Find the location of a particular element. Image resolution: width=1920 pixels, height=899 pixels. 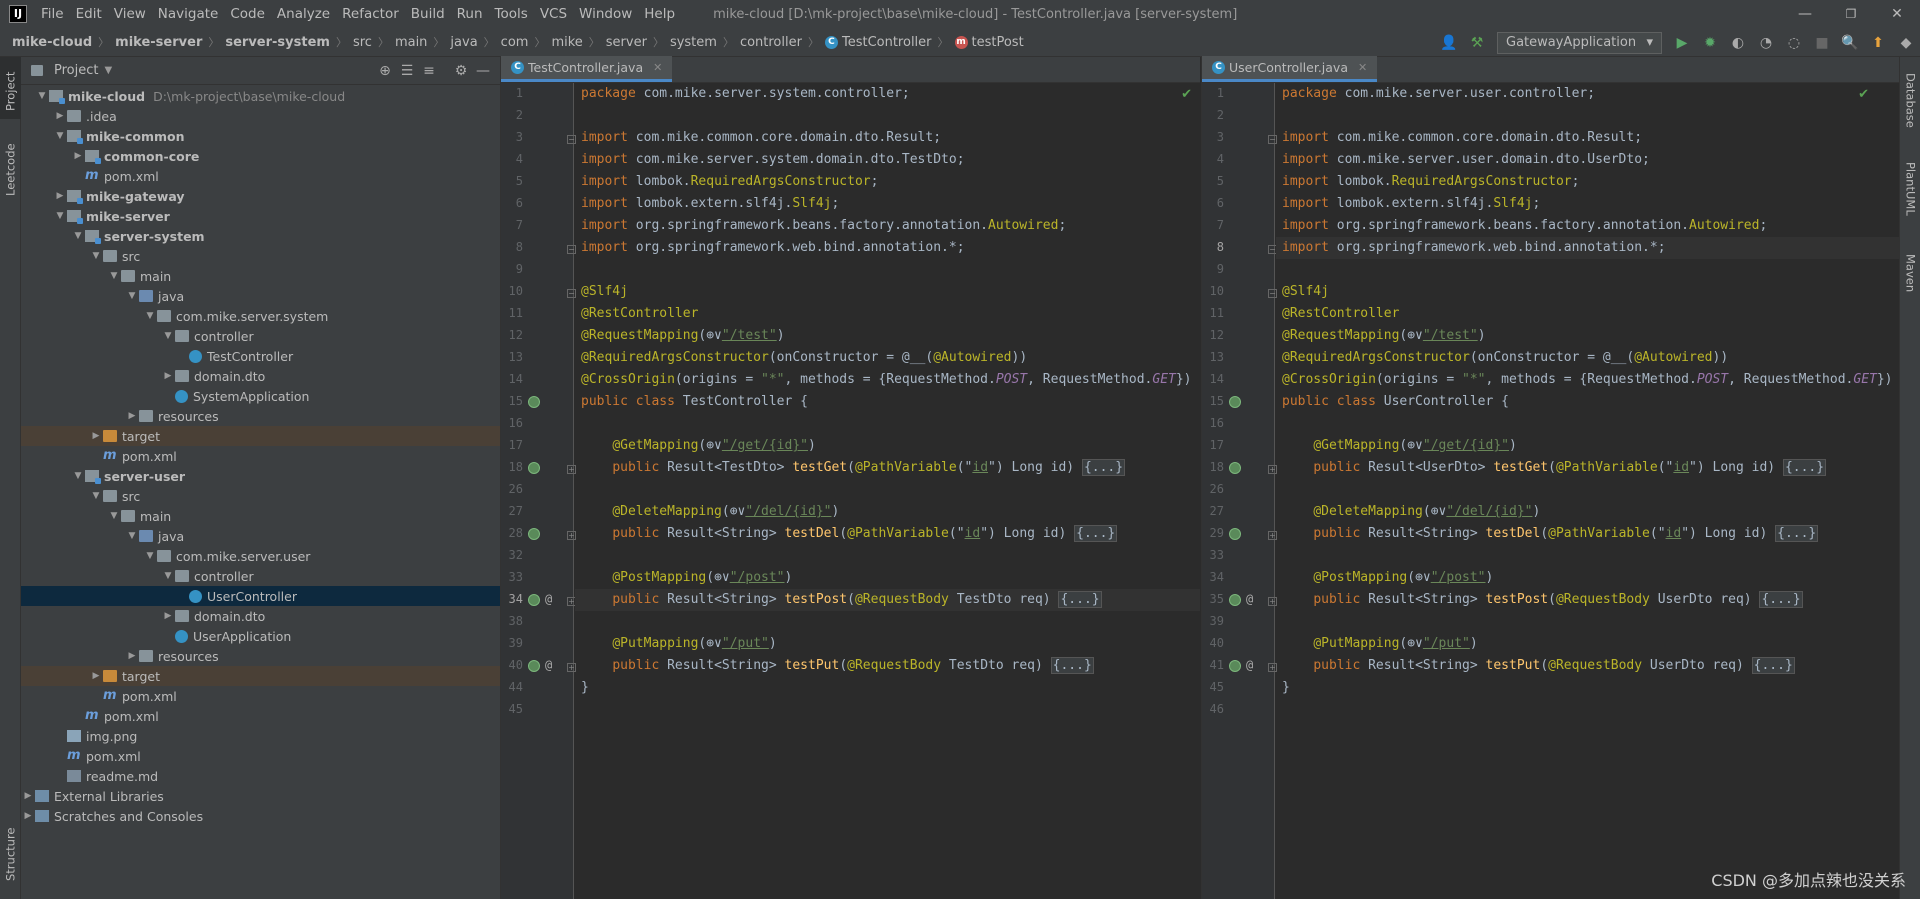

attach-icon: ◌ is located at coordinates (1794, 43).